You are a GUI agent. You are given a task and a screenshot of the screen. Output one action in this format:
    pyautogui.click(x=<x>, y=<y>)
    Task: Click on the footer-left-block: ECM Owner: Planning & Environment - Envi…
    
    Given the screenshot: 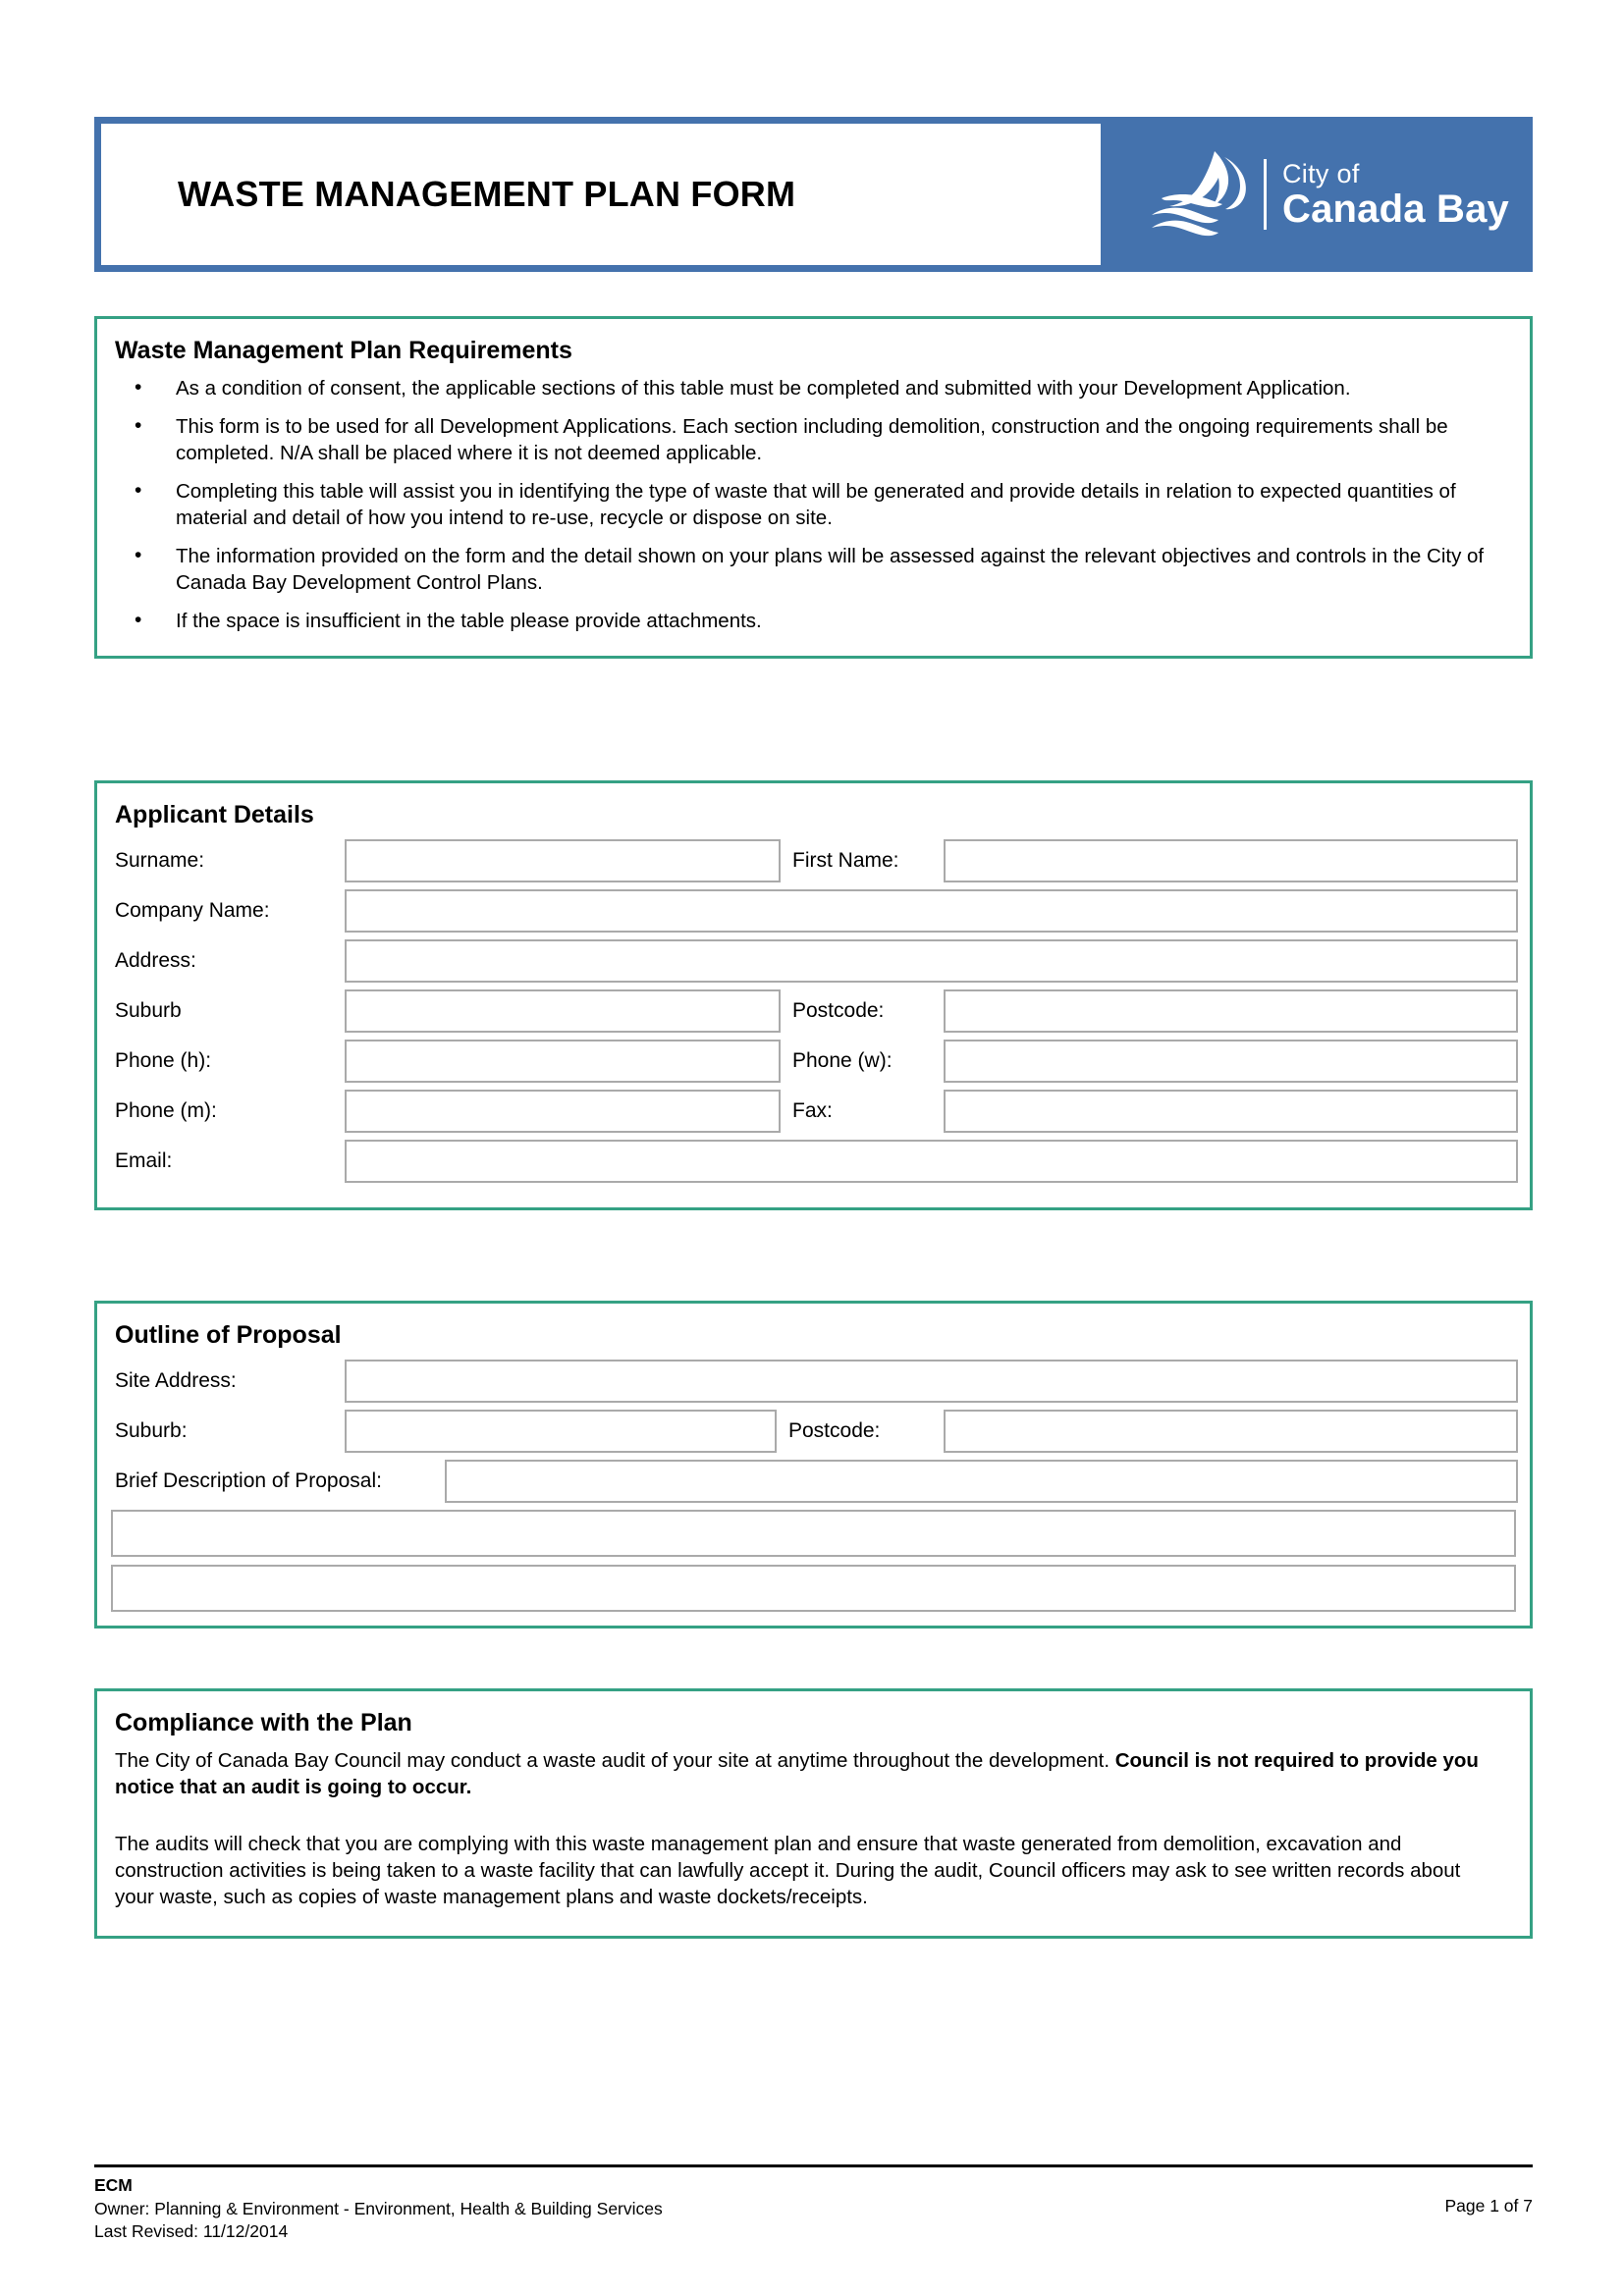 What is the action you would take?
    pyautogui.click(x=378, y=2209)
    